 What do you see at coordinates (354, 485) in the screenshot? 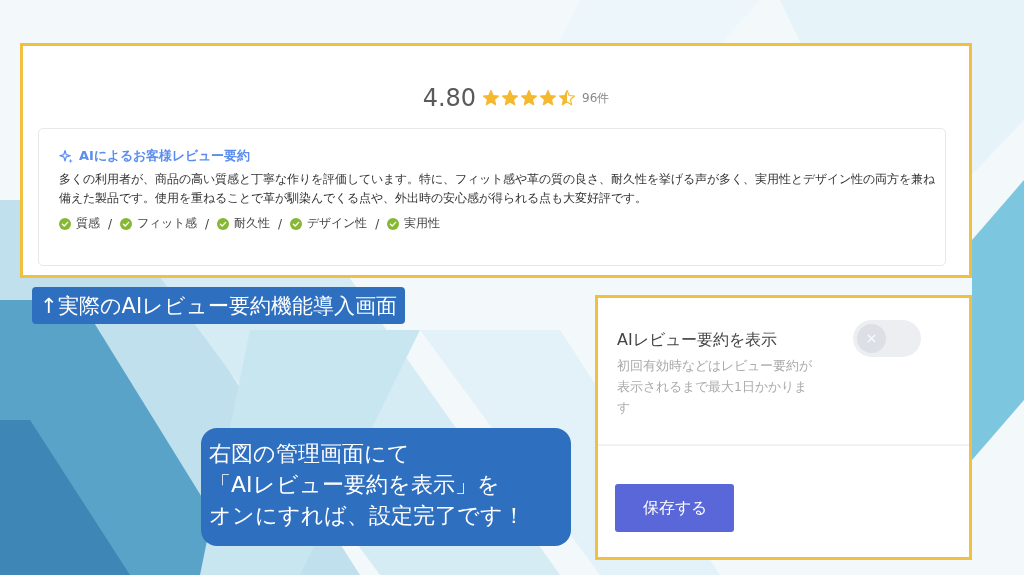
I see `callout-line: 「AIレビュー要約を表示」を` at bounding box center [354, 485].